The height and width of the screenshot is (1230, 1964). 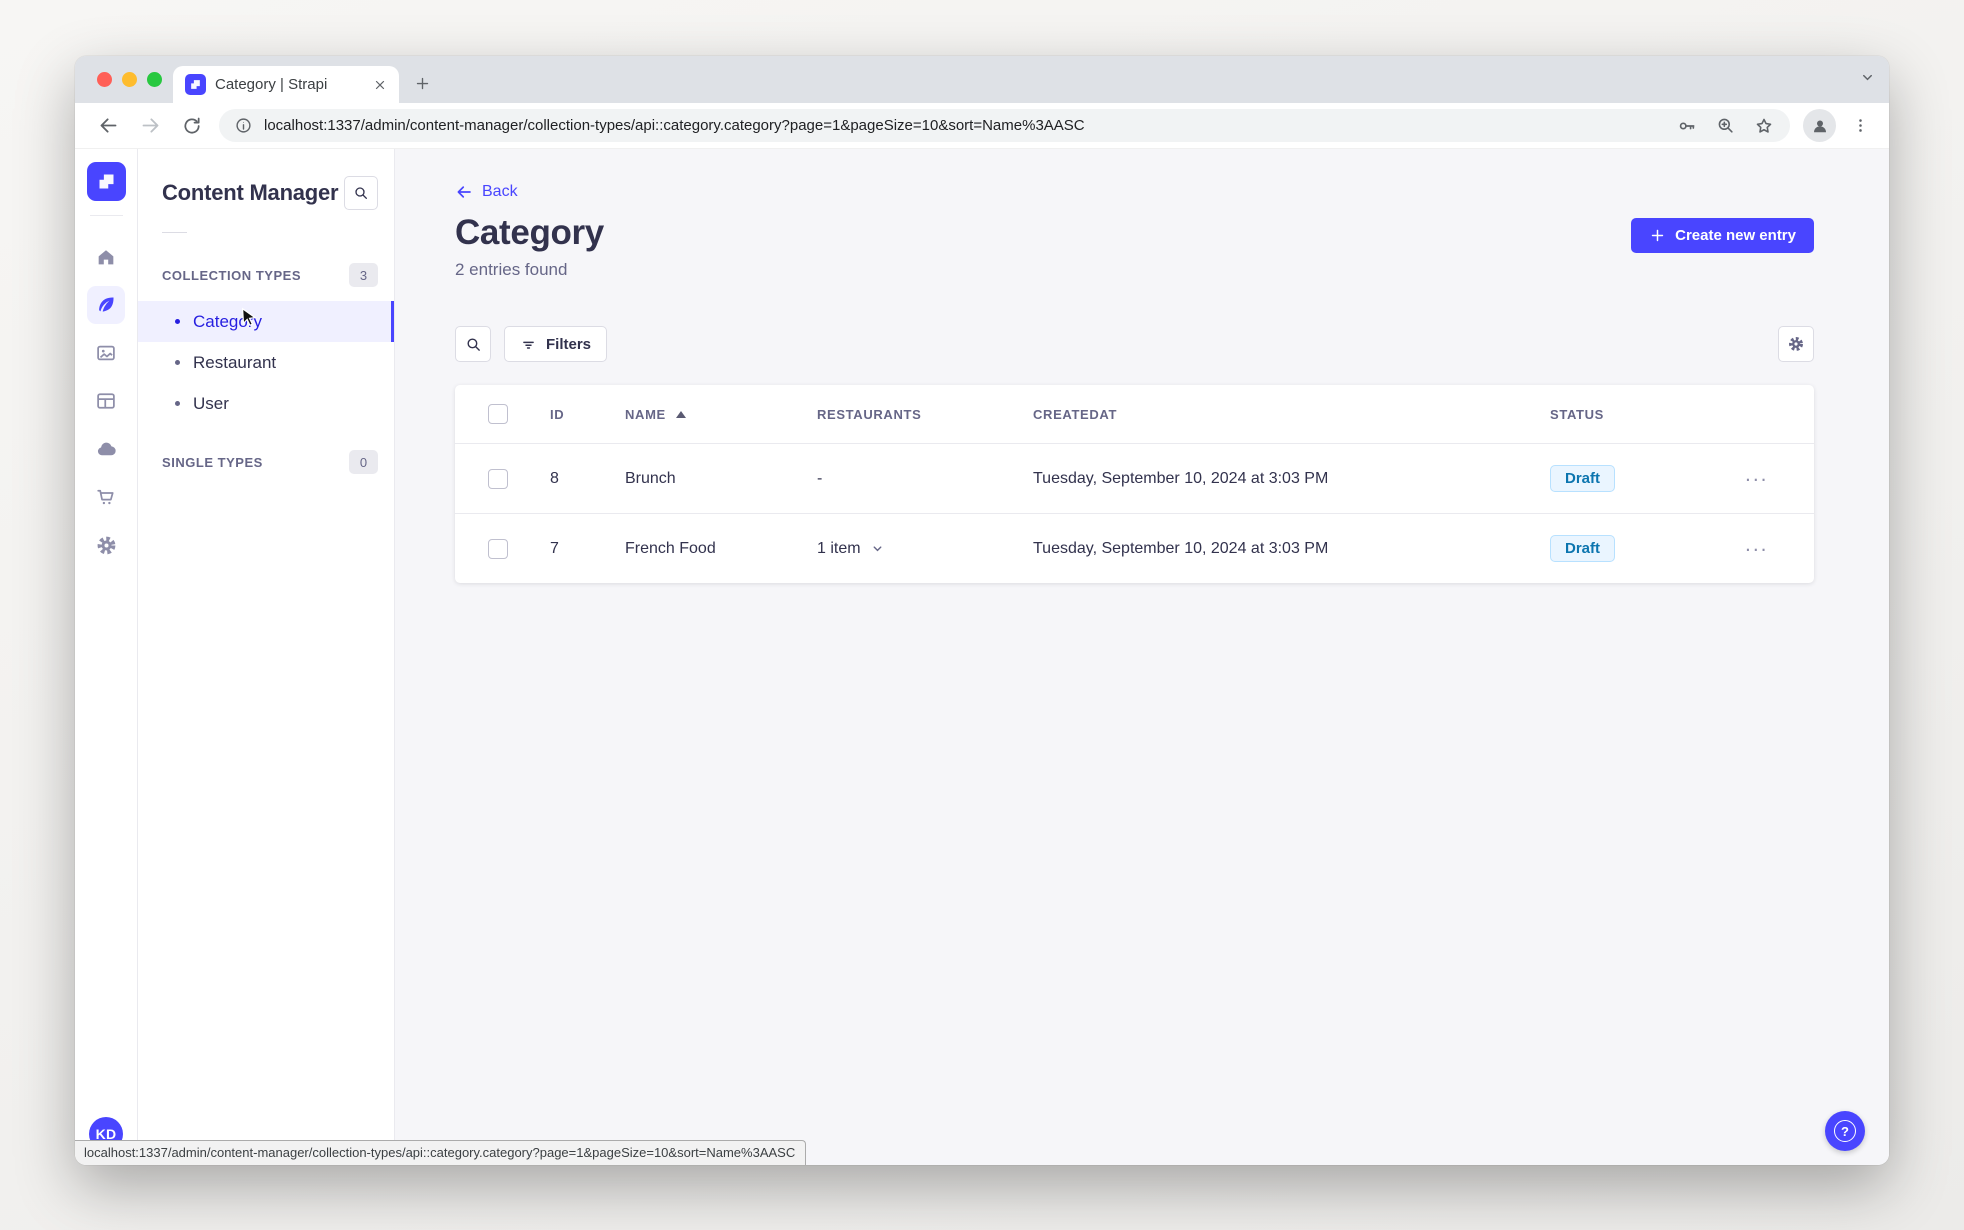 I want to click on create-new-entry-button: Create new entry, so click(x=1722, y=235).